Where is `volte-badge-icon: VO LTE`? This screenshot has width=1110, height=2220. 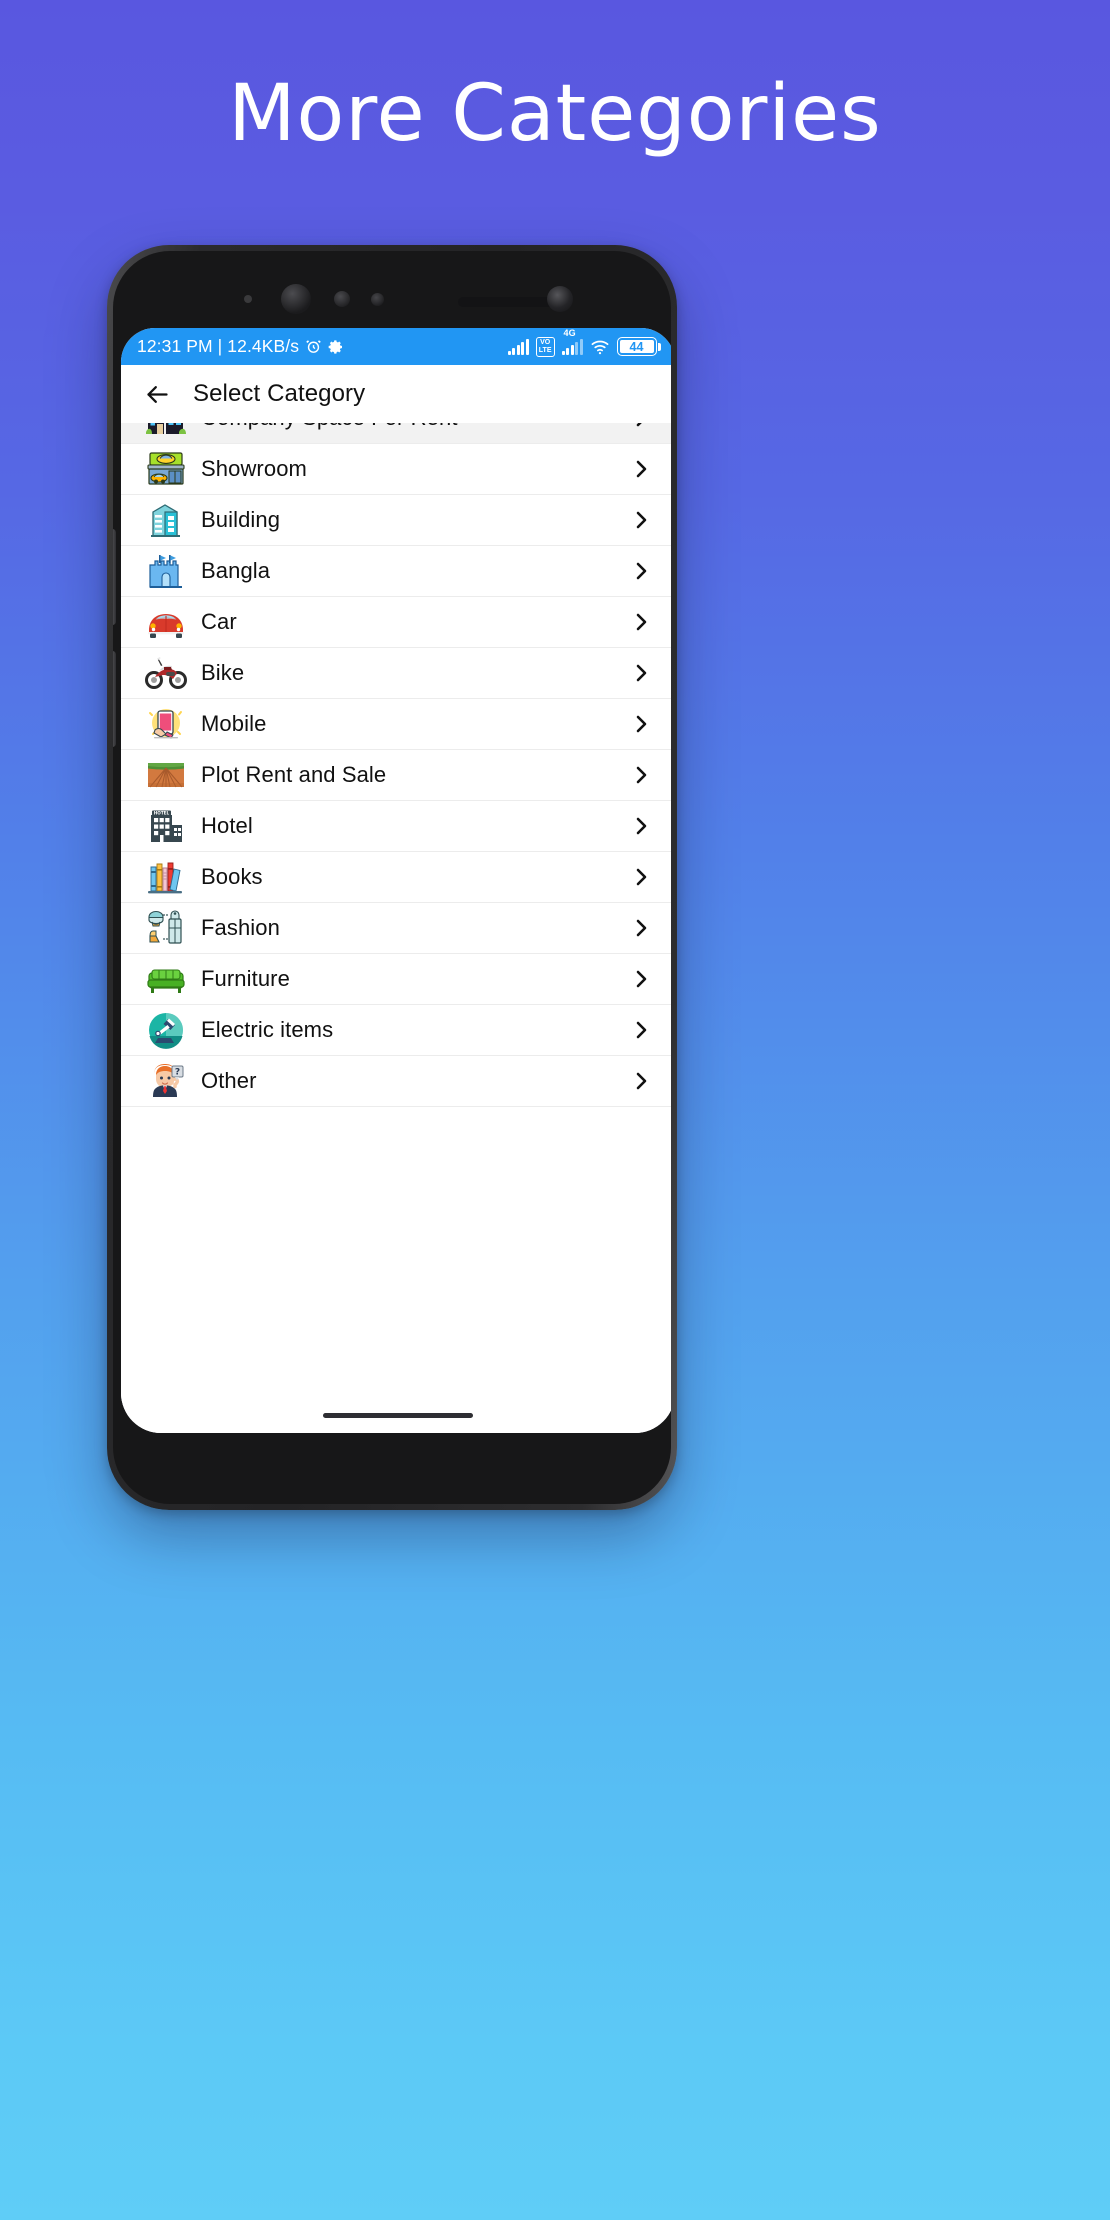 volte-badge-icon: VO LTE is located at coordinates (545, 346).